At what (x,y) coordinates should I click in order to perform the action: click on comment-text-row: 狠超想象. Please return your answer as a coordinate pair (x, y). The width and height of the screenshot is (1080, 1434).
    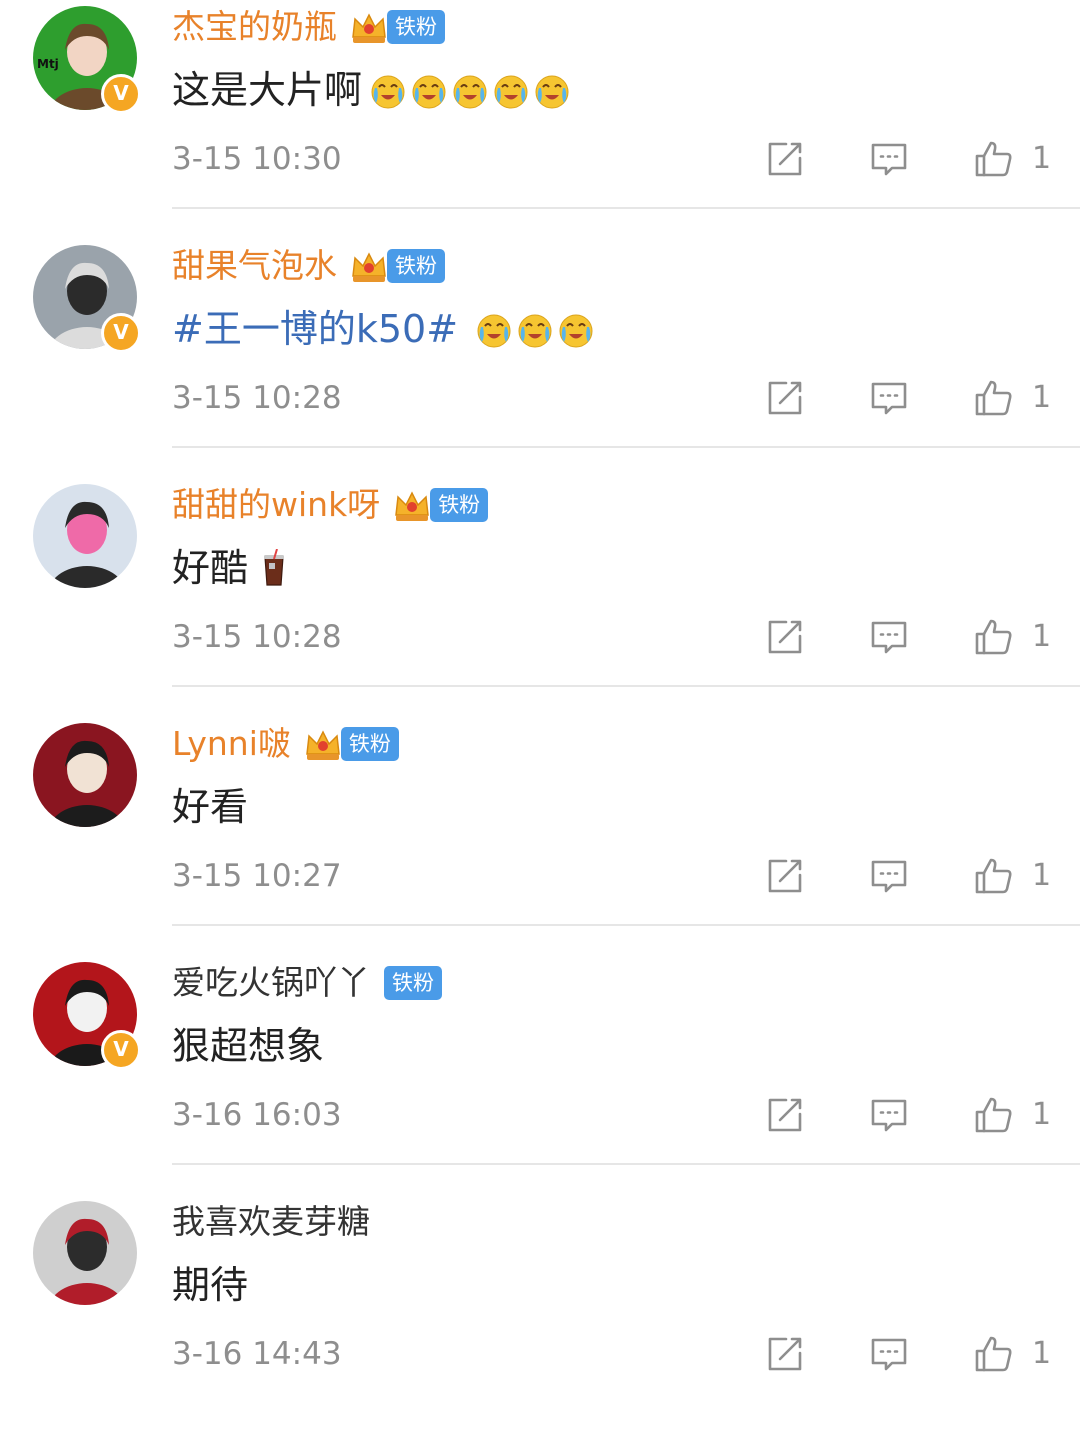
    Looking at the image, I should click on (248, 1046).